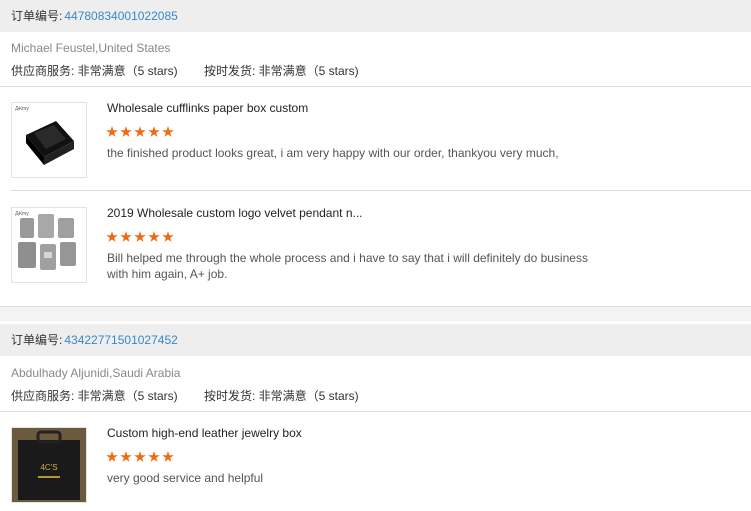 Image resolution: width=751 pixels, height=511 pixels. What do you see at coordinates (375, 340) in the screenshot?
I see `order-header: 订单编号: 43422771501027452` at bounding box center [375, 340].